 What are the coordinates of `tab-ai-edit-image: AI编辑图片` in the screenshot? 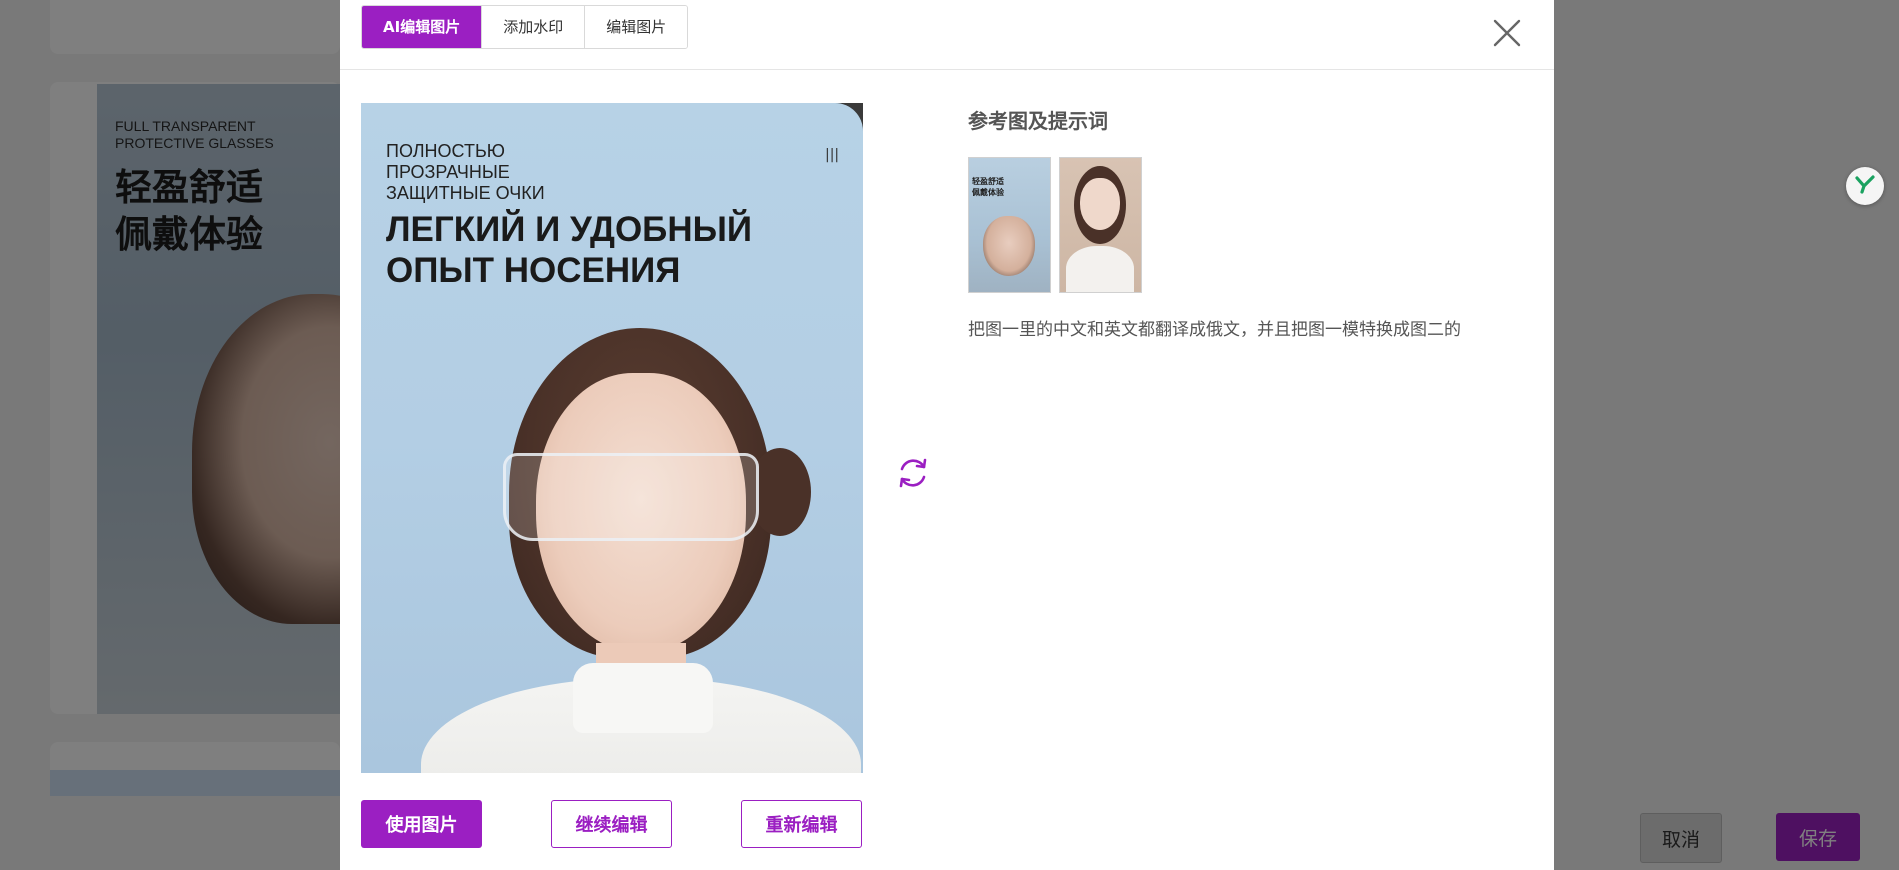 It's located at (422, 27).